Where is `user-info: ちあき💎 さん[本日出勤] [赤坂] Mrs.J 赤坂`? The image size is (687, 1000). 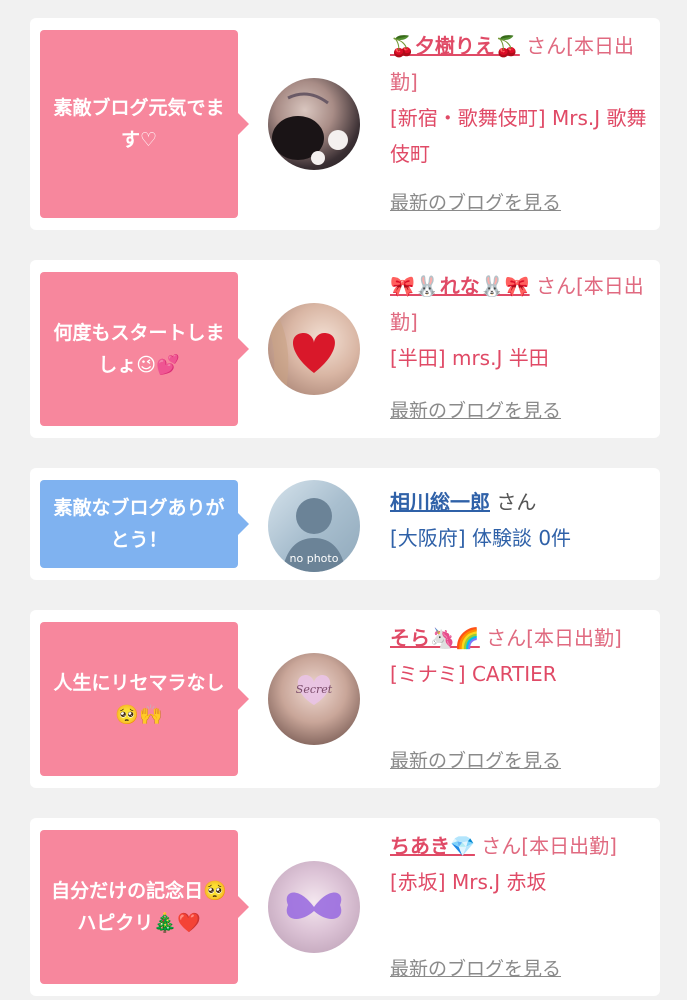
user-info: ちあき💎 さん[本日出勤] [赤坂] Mrs.J 赤坂 is located at coordinates (519, 864).